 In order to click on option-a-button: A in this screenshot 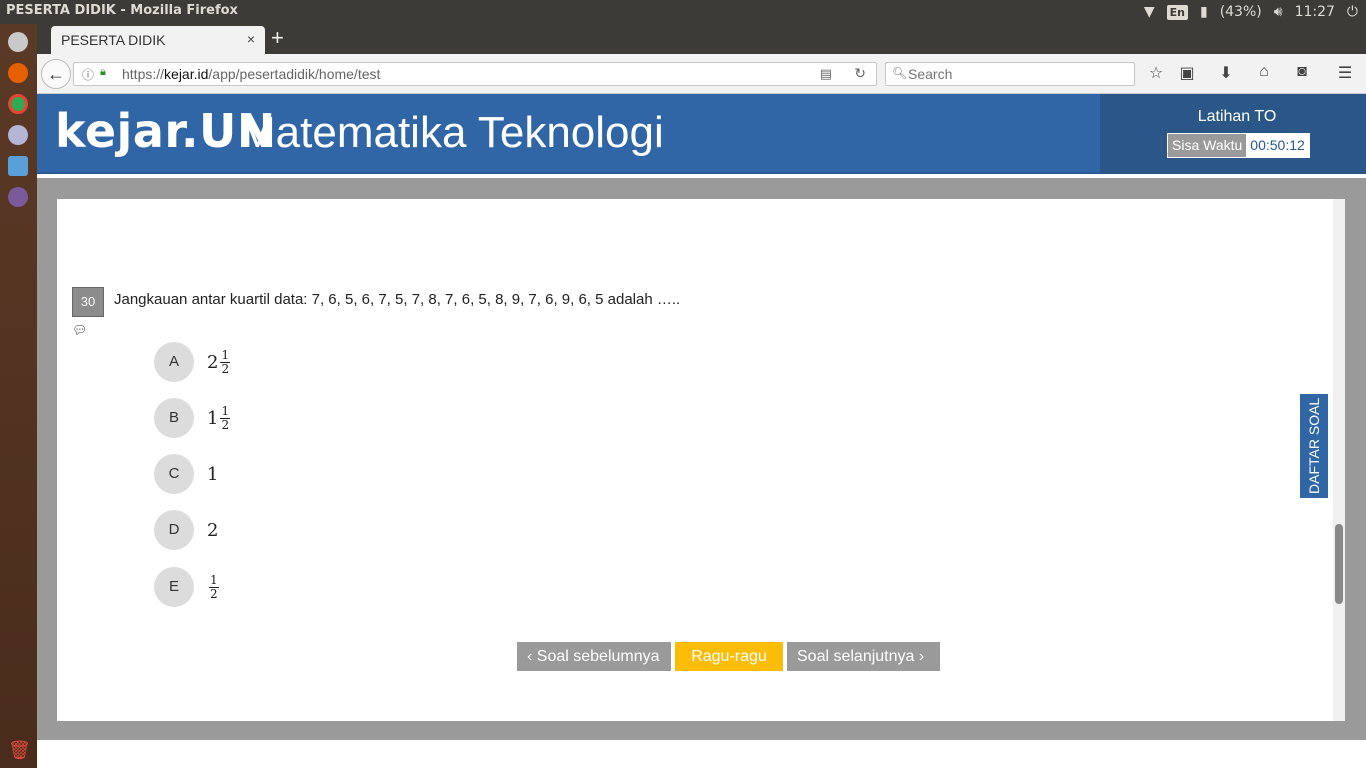, I will do `click(174, 362)`.